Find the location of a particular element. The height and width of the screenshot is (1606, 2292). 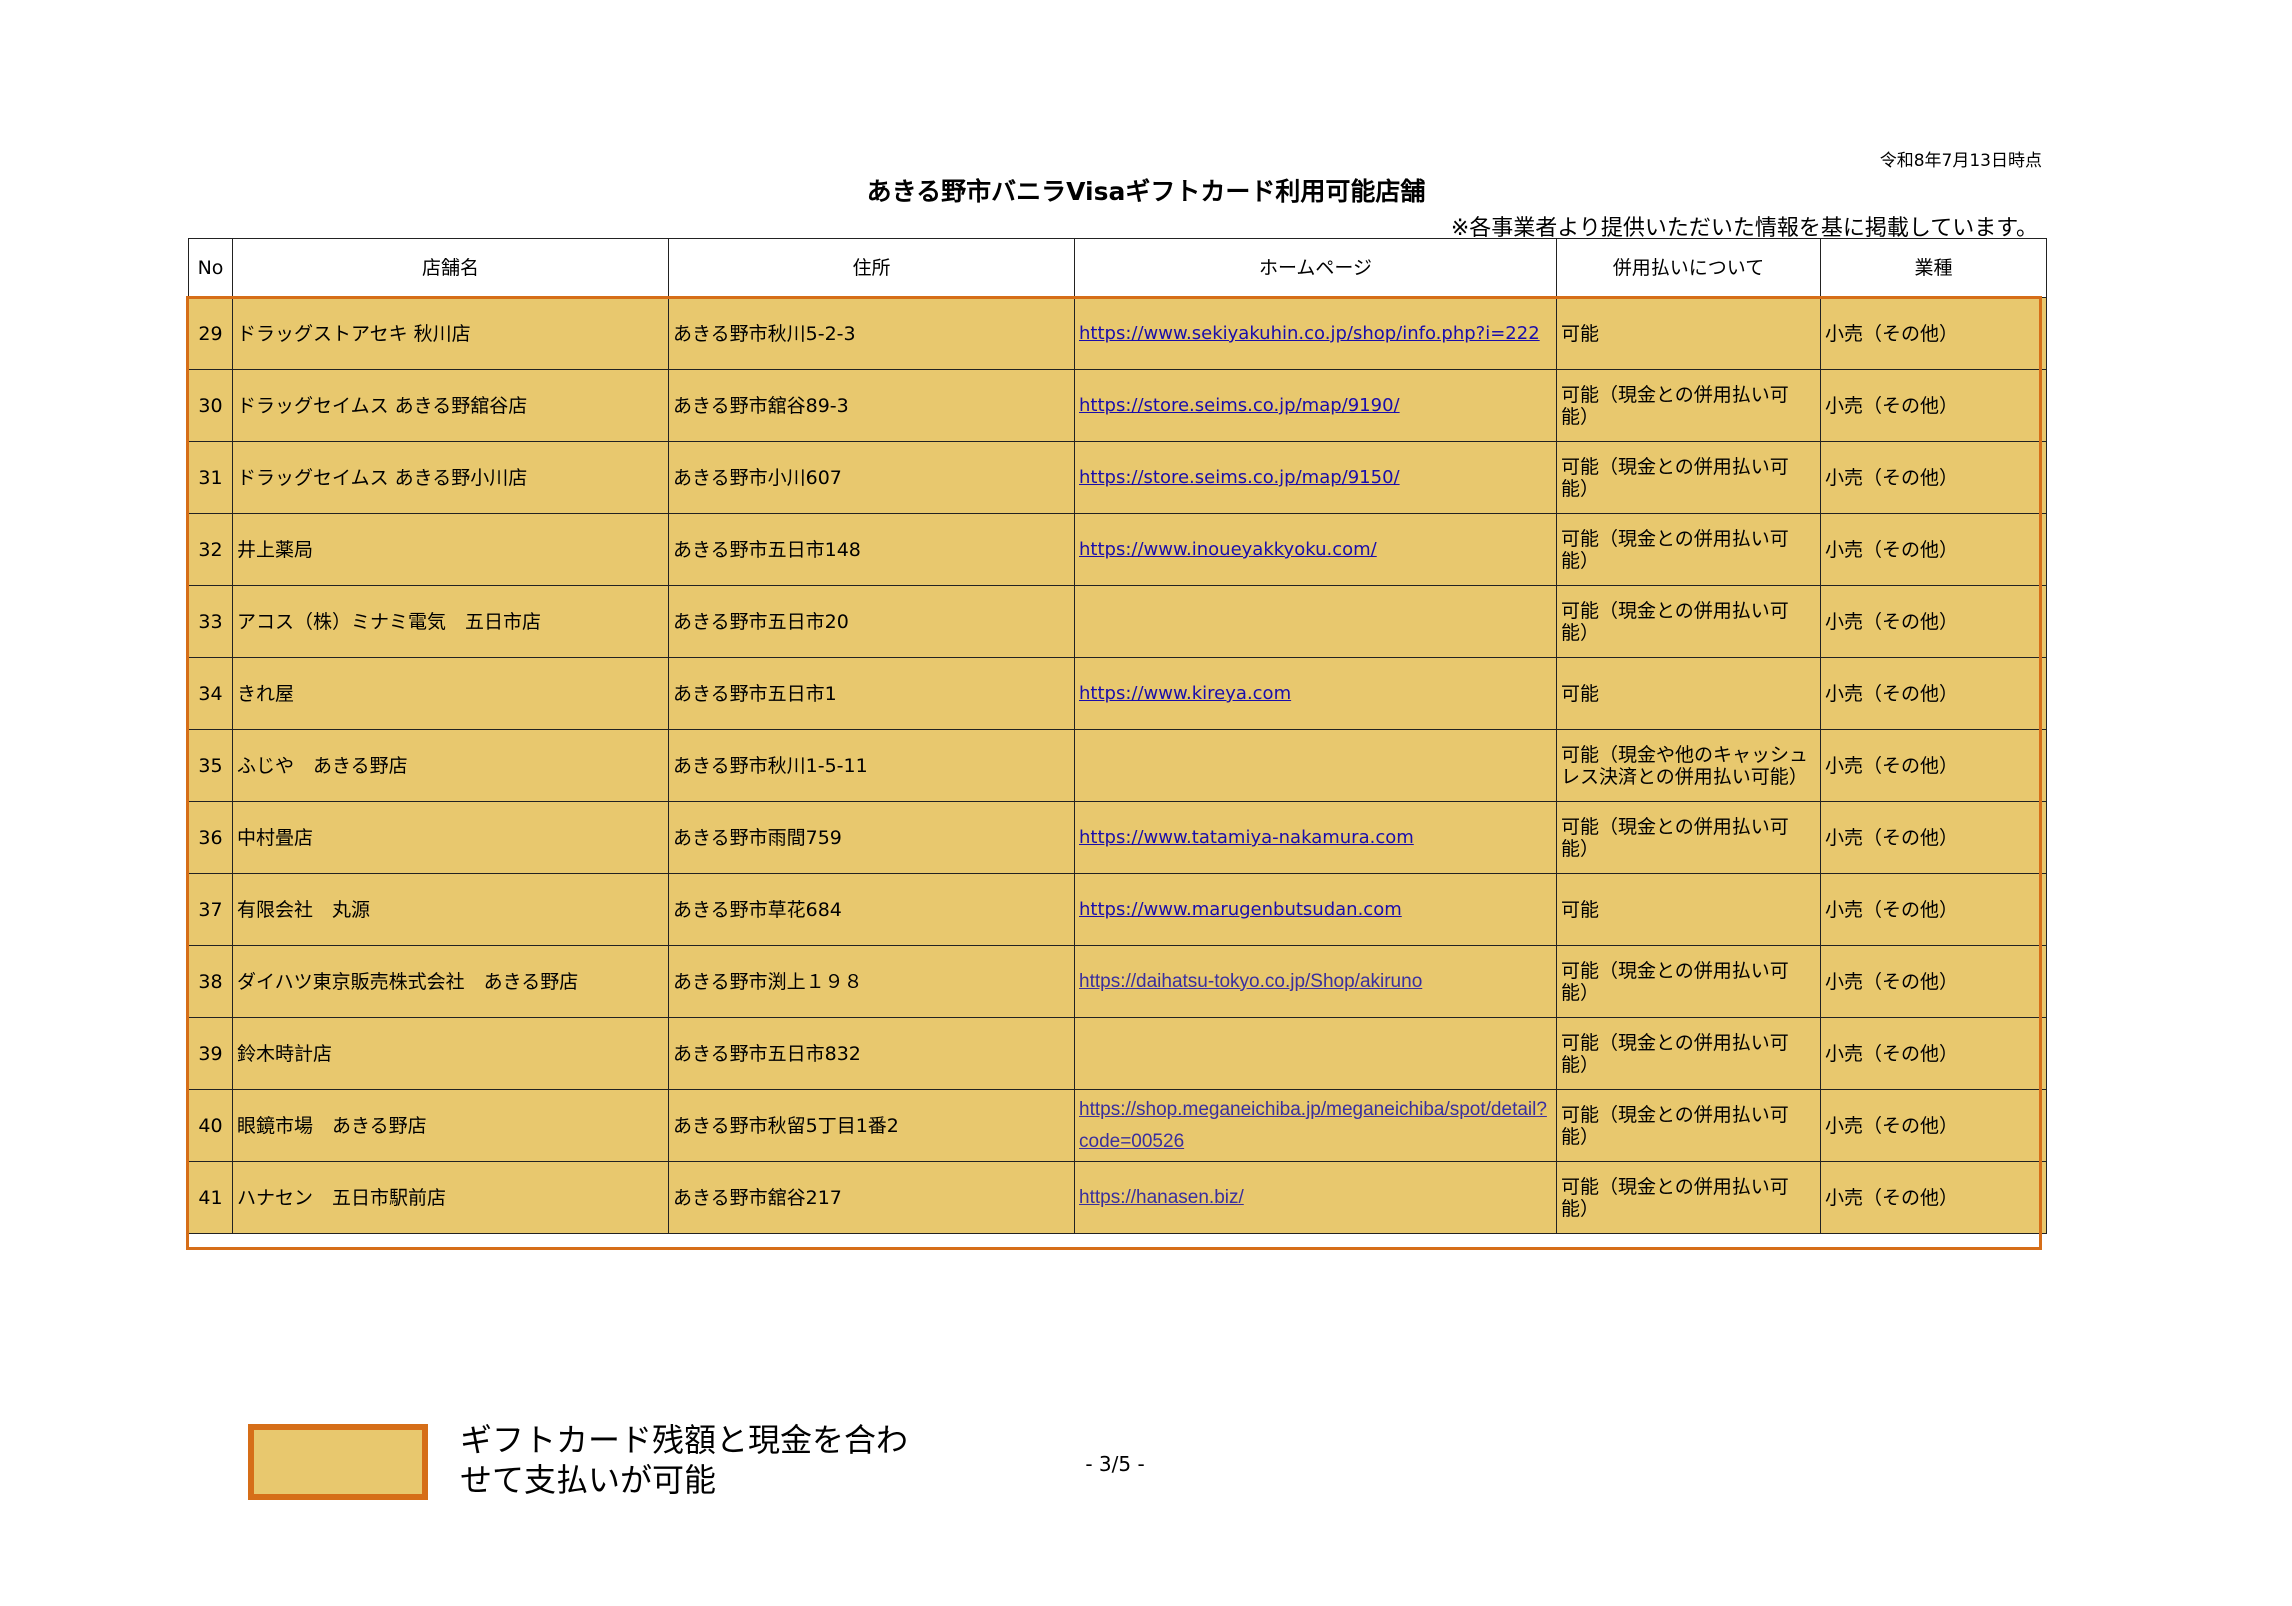

cell-no: 30 is located at coordinates (210, 405).